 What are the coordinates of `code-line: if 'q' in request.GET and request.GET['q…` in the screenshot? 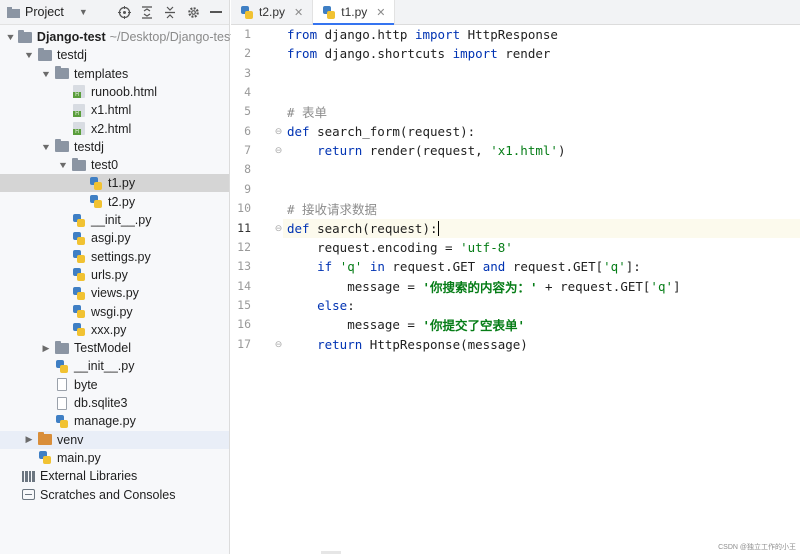 It's located at (541, 266).